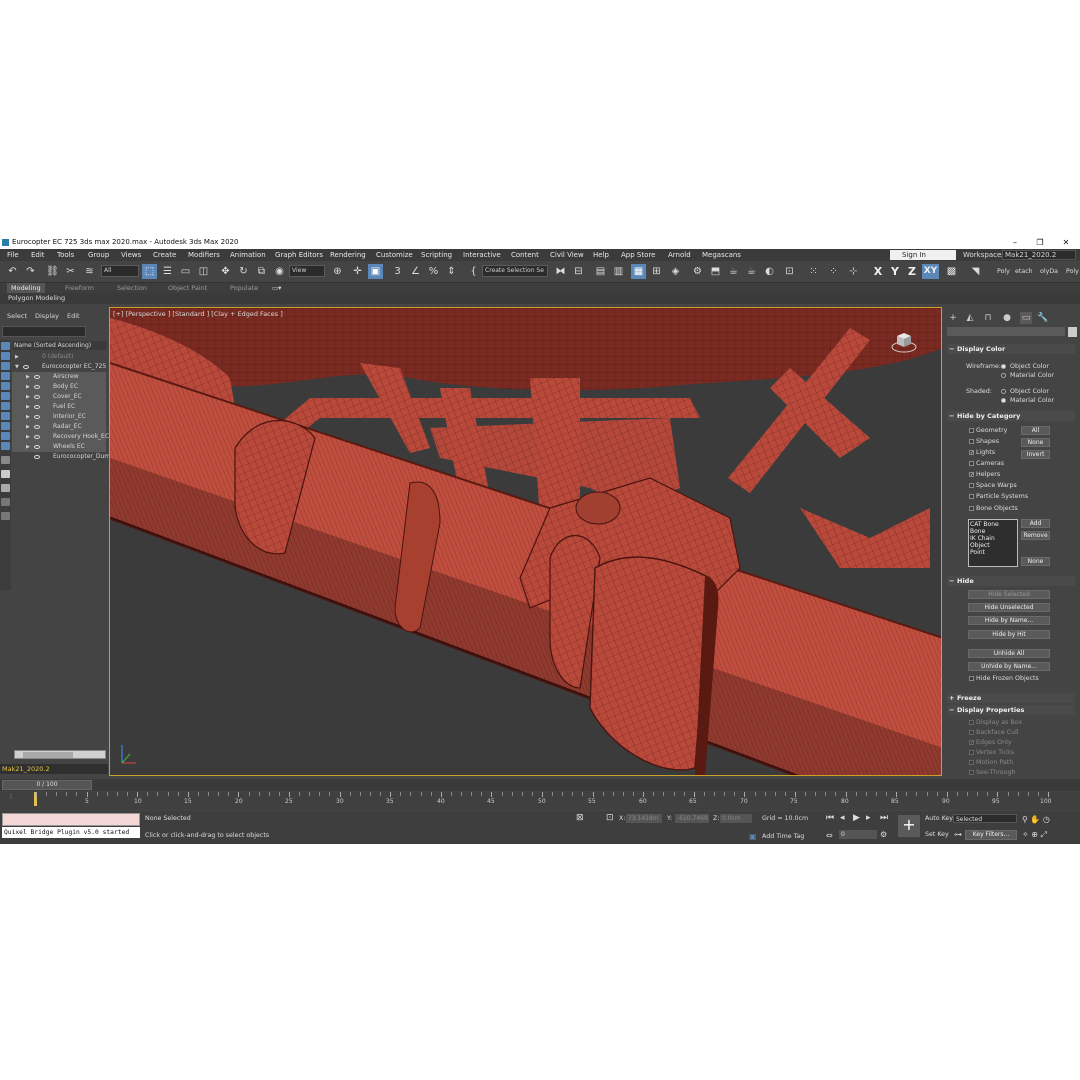  What do you see at coordinates (451, 271) in the screenshot?
I see `spinner-snap-icon: ⇕` at bounding box center [451, 271].